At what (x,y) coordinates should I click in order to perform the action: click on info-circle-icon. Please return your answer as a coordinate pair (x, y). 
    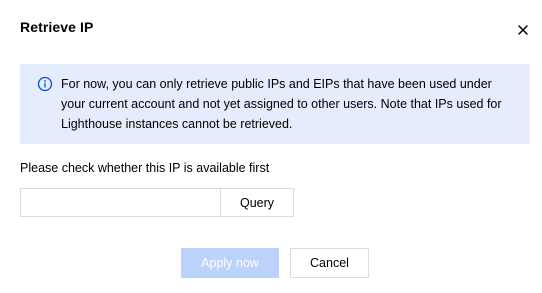
    Looking at the image, I should click on (45, 84).